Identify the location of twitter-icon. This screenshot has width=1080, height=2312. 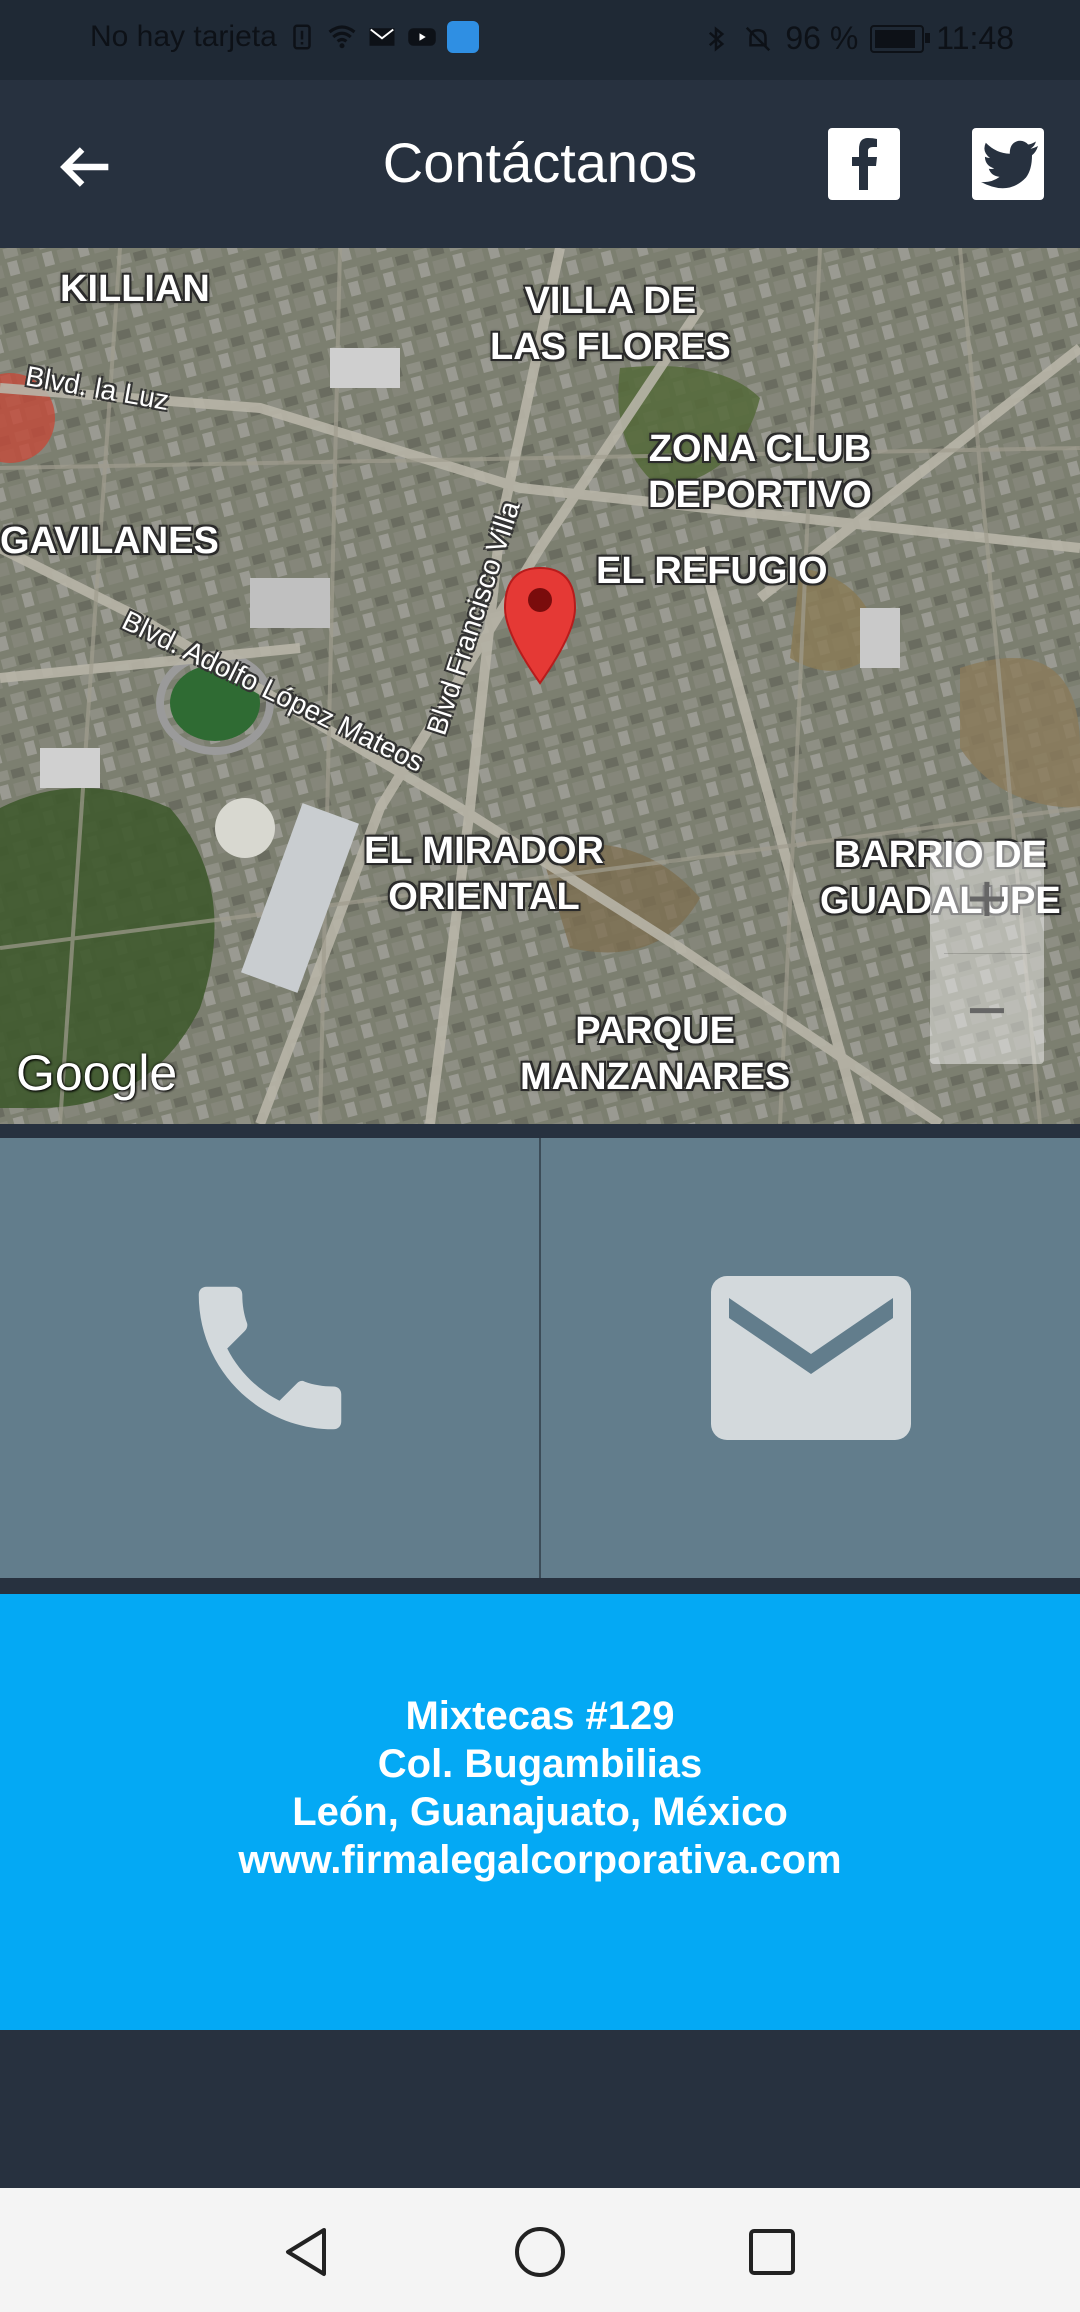
(1009, 164).